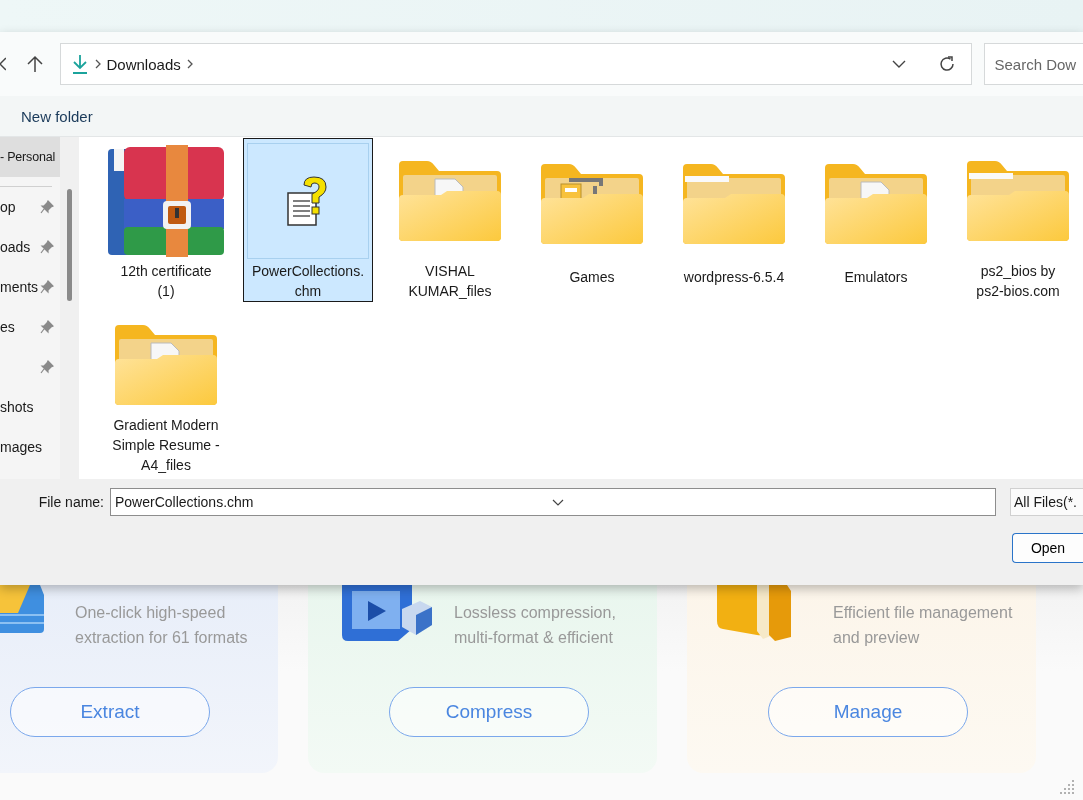  What do you see at coordinates (1033, 64) in the screenshot?
I see `search-field: Search Dow` at bounding box center [1033, 64].